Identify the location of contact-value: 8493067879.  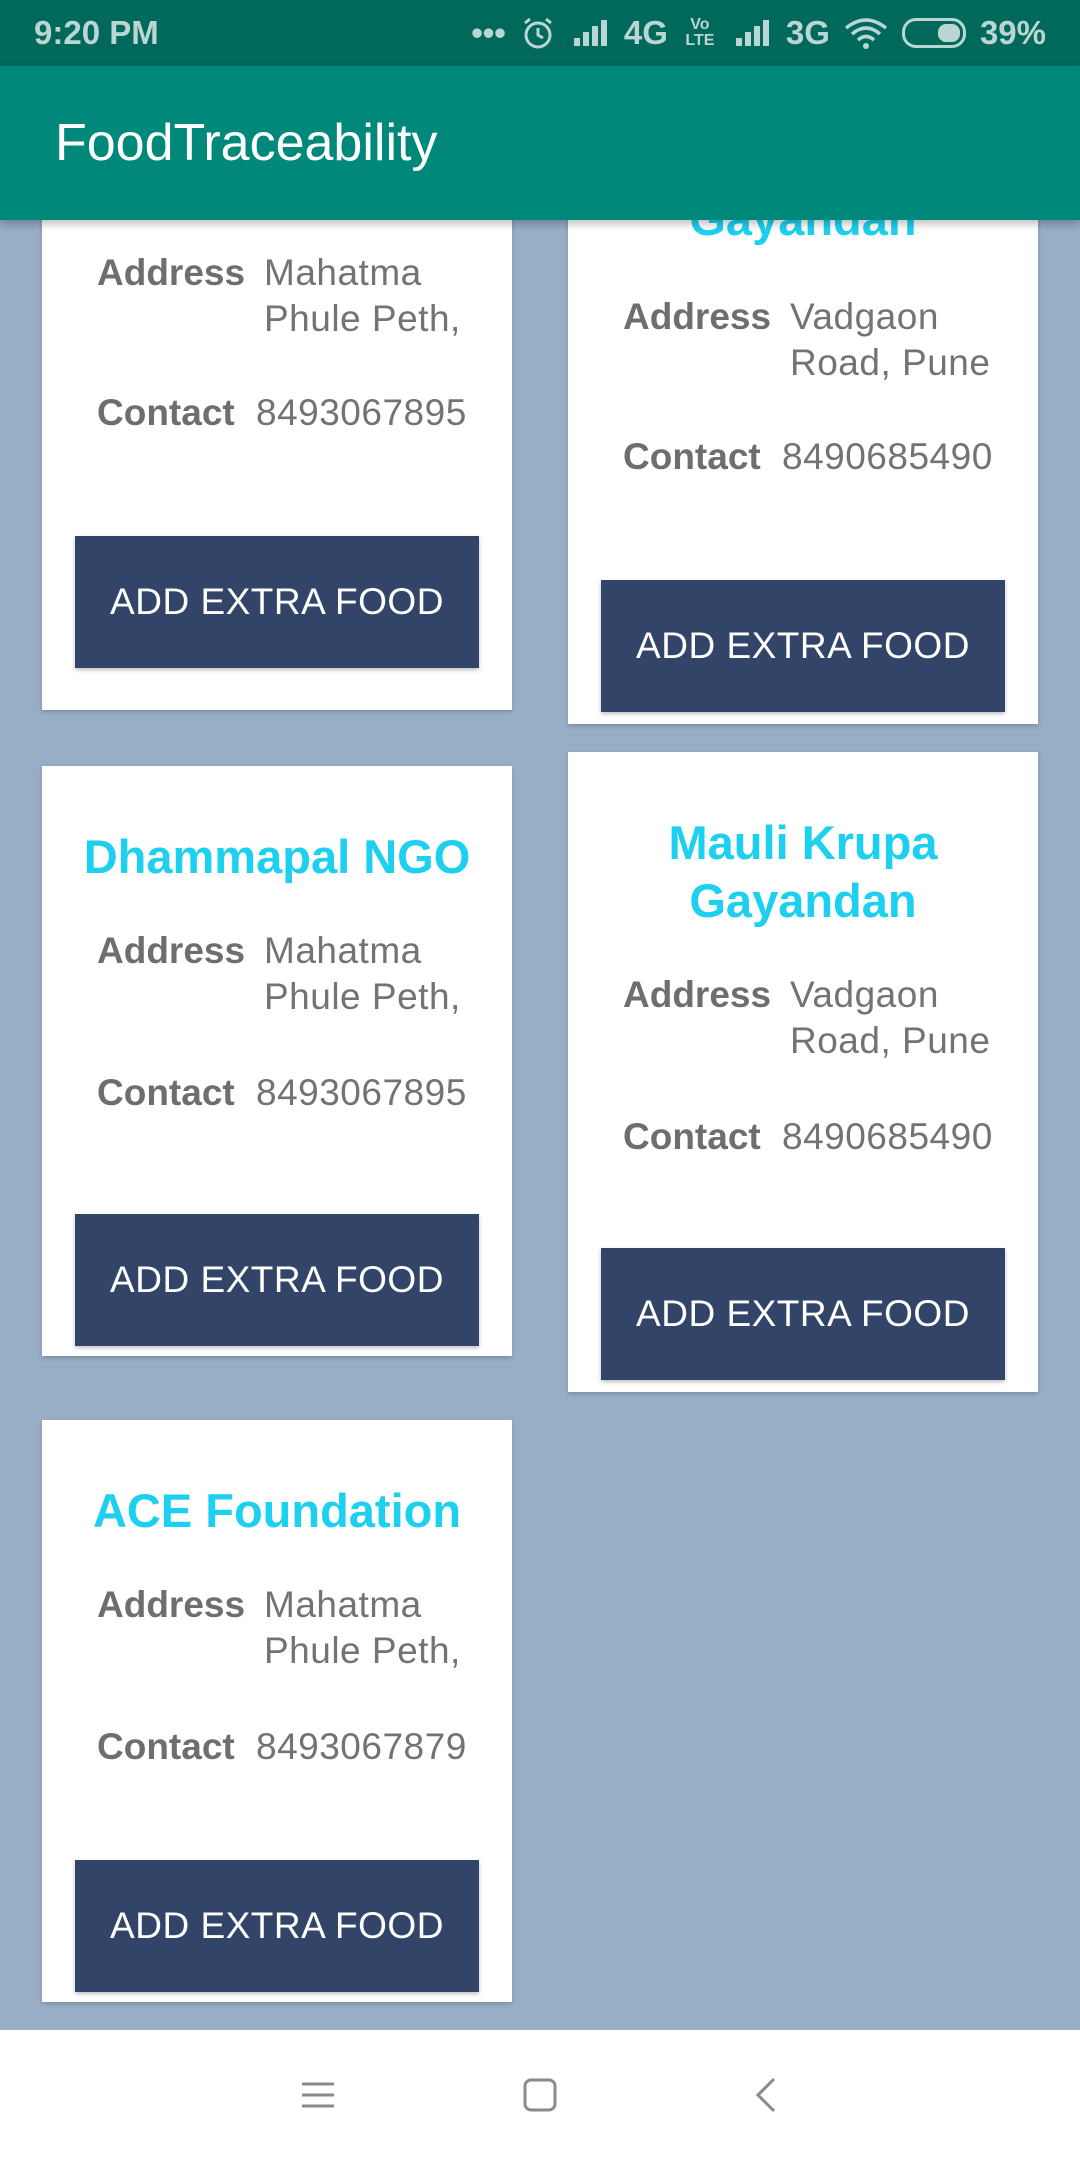
(361, 1746).